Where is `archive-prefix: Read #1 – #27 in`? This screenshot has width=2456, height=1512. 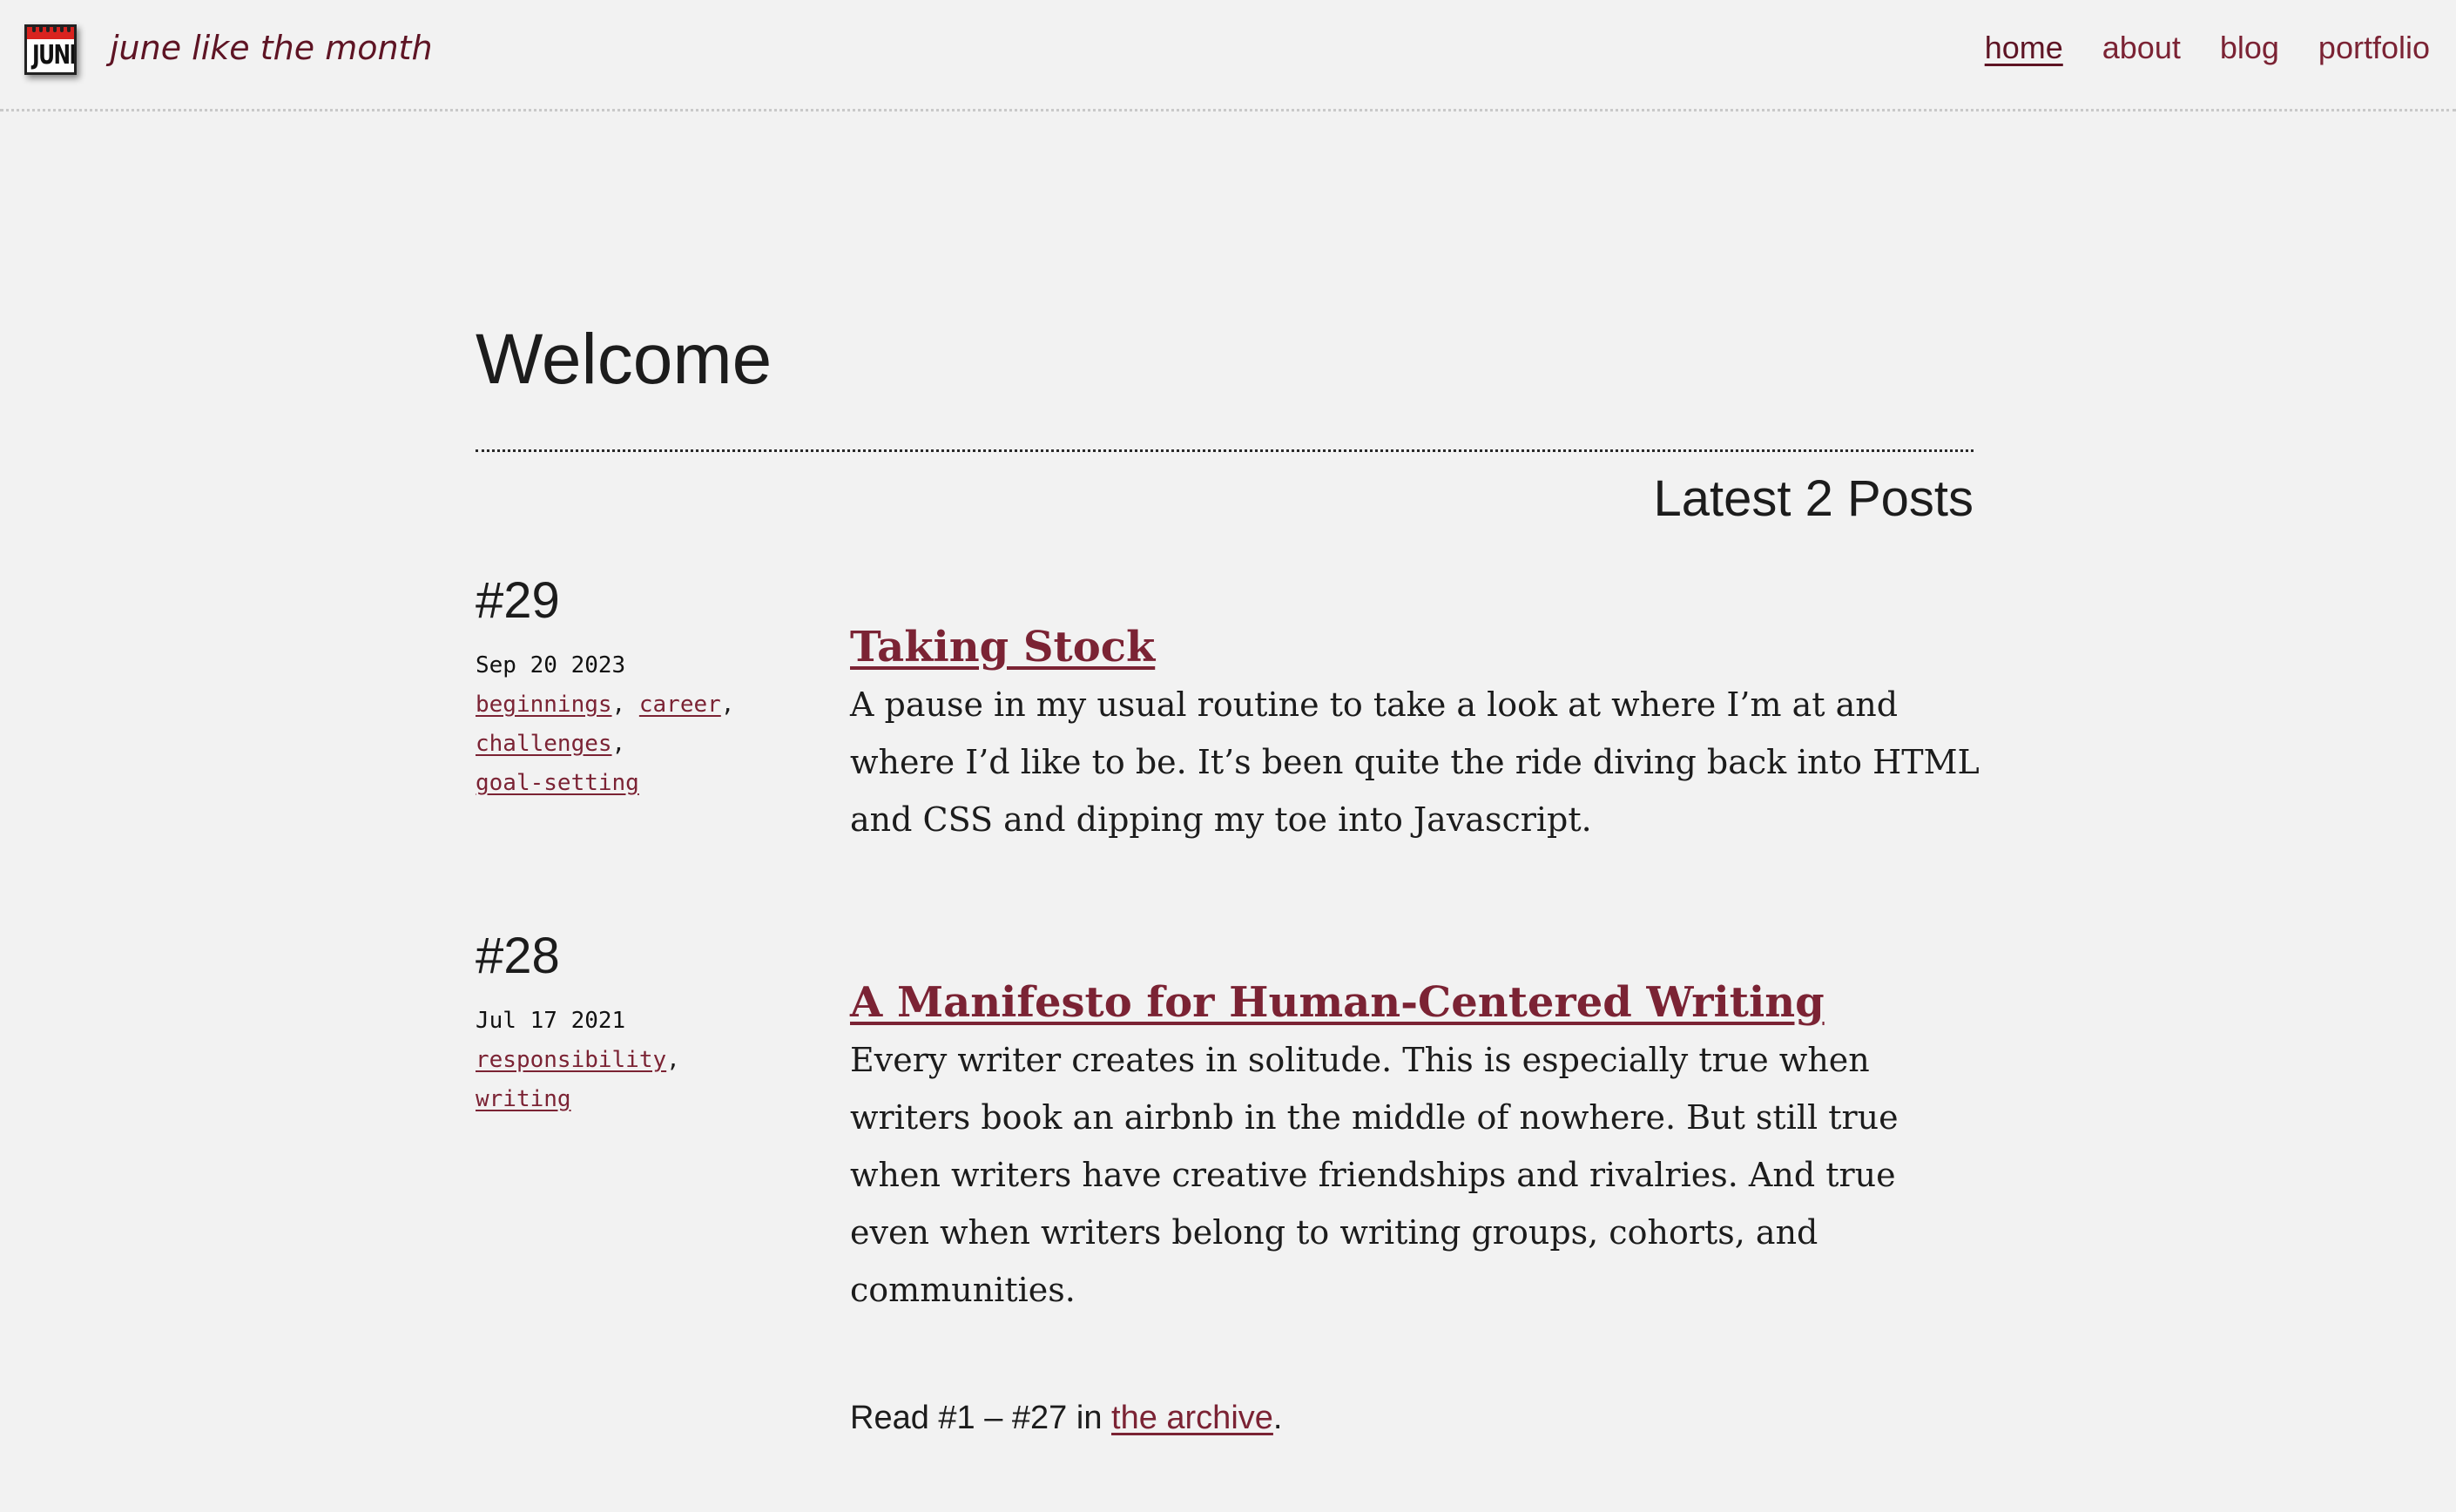 archive-prefix: Read #1 – #27 in is located at coordinates (981, 1418).